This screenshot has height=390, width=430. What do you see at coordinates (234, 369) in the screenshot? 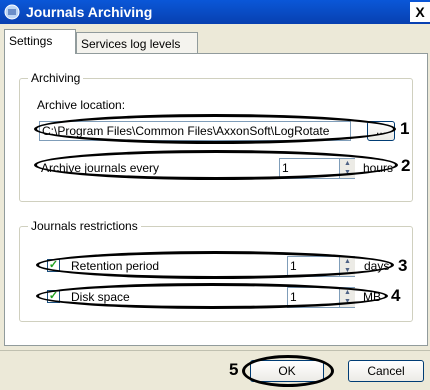
I see `callout-number: 5` at bounding box center [234, 369].